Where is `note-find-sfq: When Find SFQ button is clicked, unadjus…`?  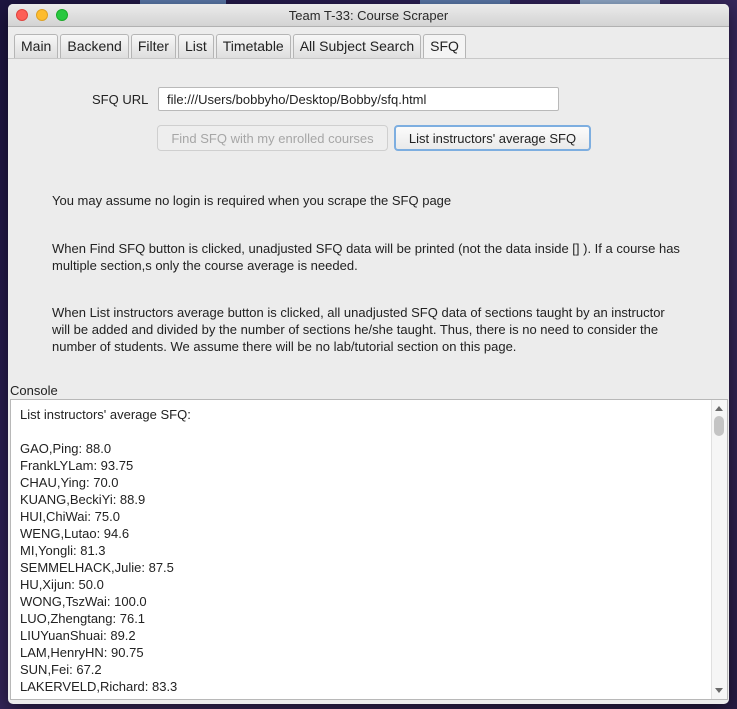
note-find-sfq: When Find SFQ button is clicked, unadjus… is located at coordinates (366, 257).